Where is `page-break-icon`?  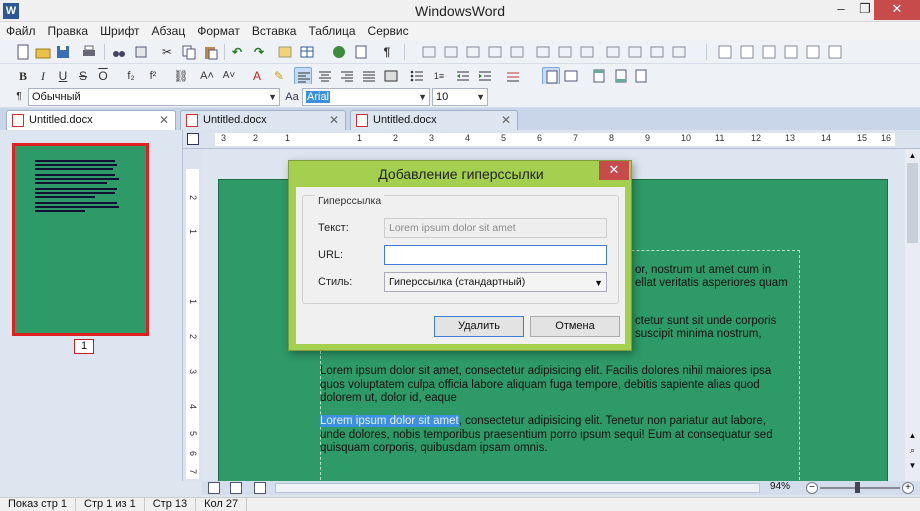 page-break-icon is located at coordinates (641, 76).